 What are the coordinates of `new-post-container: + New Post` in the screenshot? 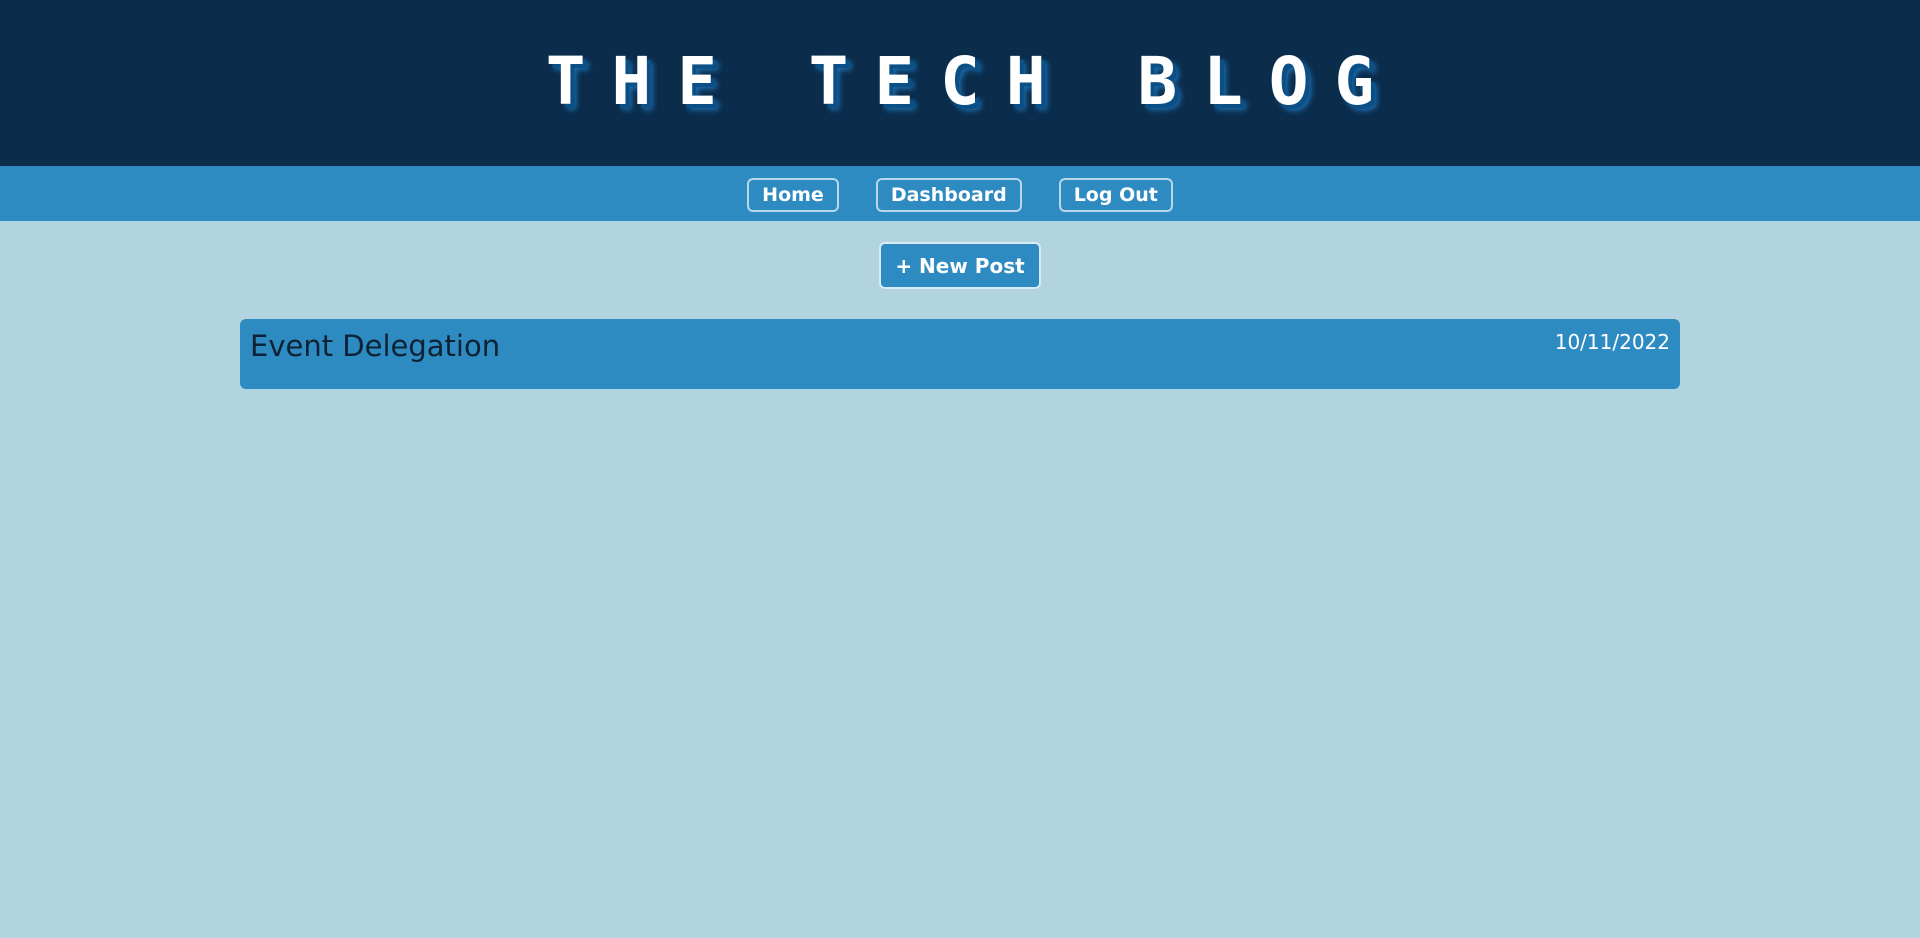 It's located at (960, 255).